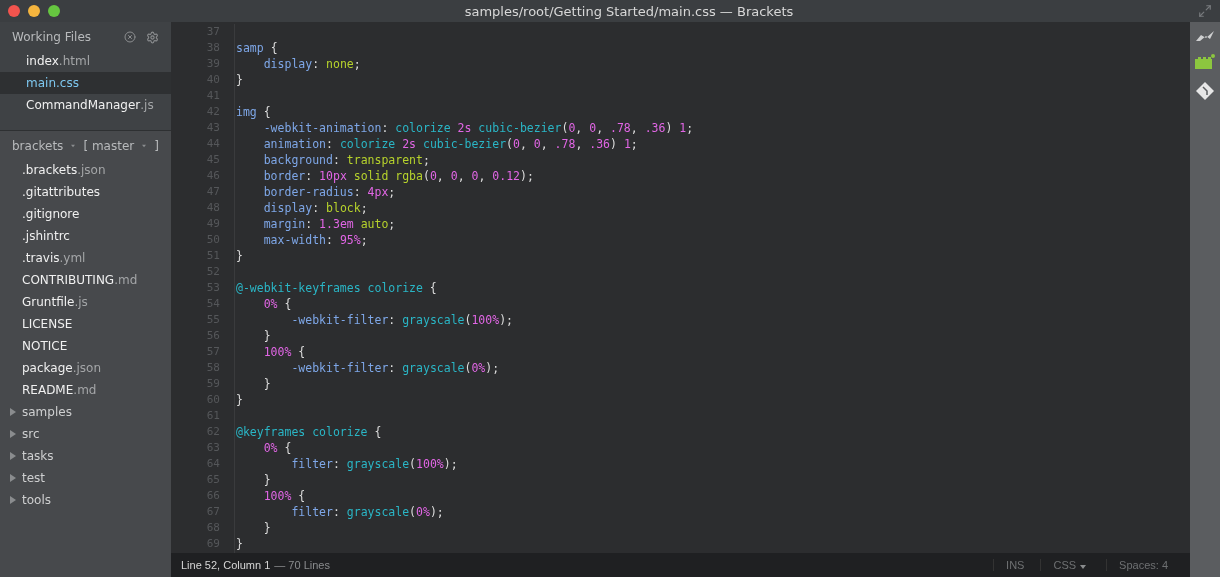  What do you see at coordinates (85, 412) in the screenshot?
I see `folder-item: samples` at bounding box center [85, 412].